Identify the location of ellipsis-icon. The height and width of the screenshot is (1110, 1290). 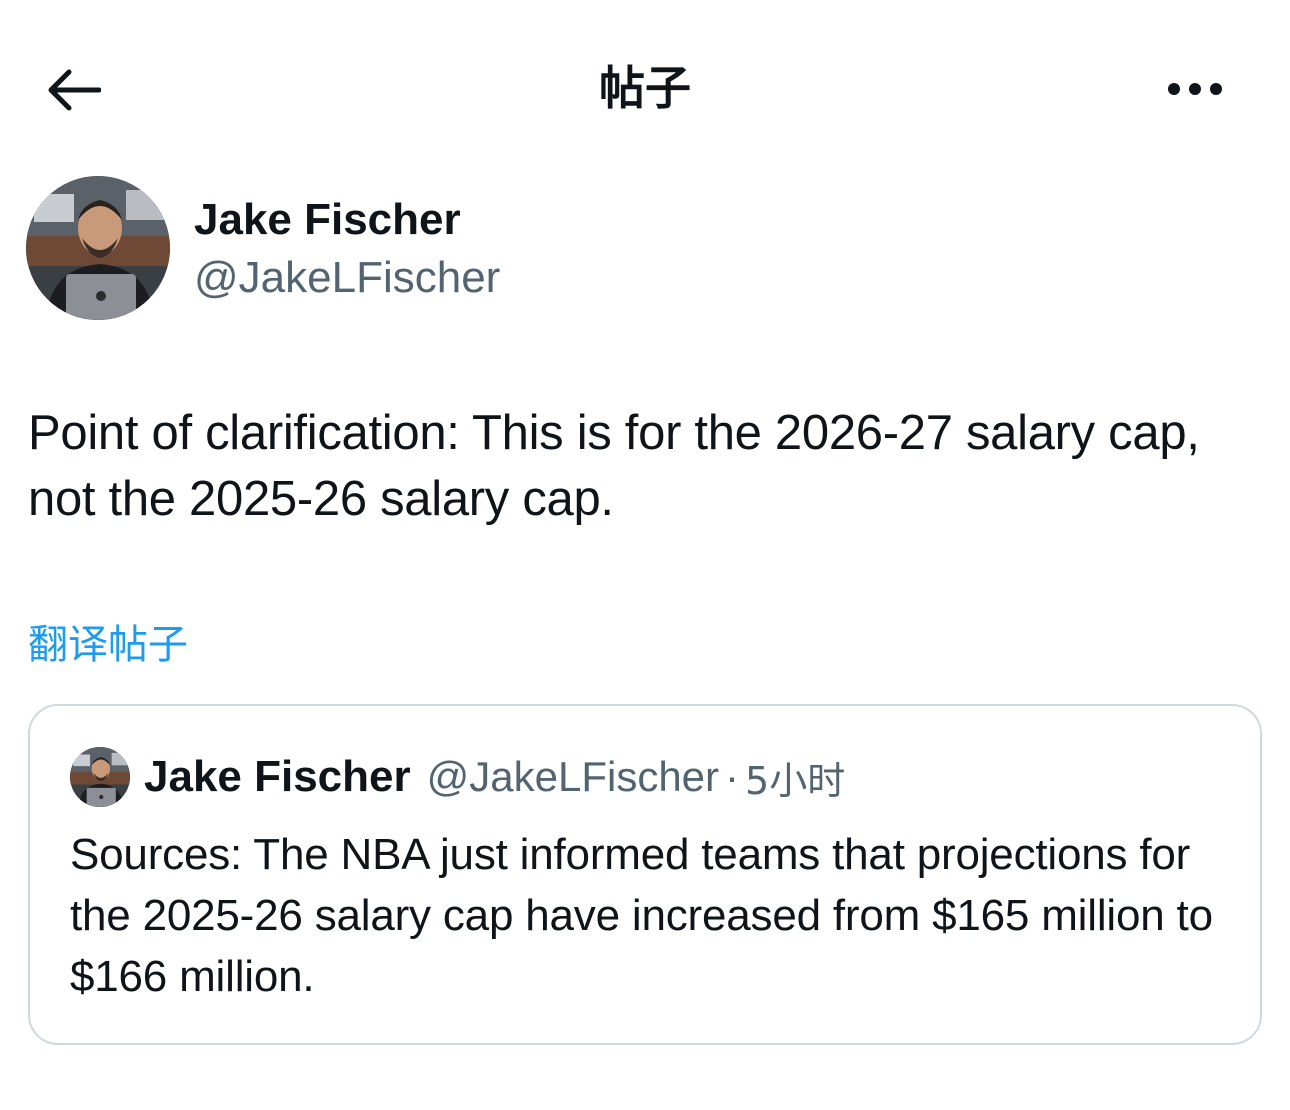
(1195, 89).